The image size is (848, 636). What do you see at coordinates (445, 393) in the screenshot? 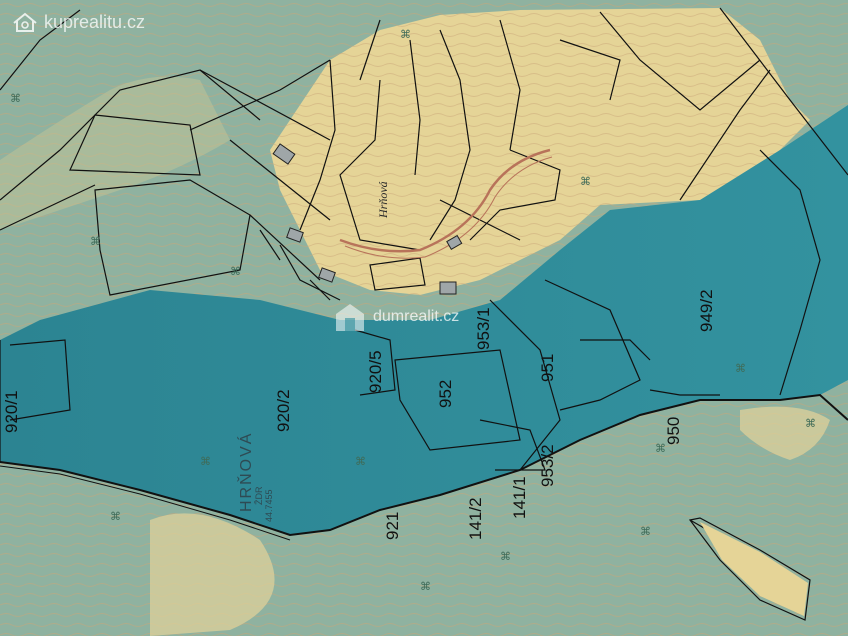
I see `parcel-label-952: 952` at bounding box center [445, 393].